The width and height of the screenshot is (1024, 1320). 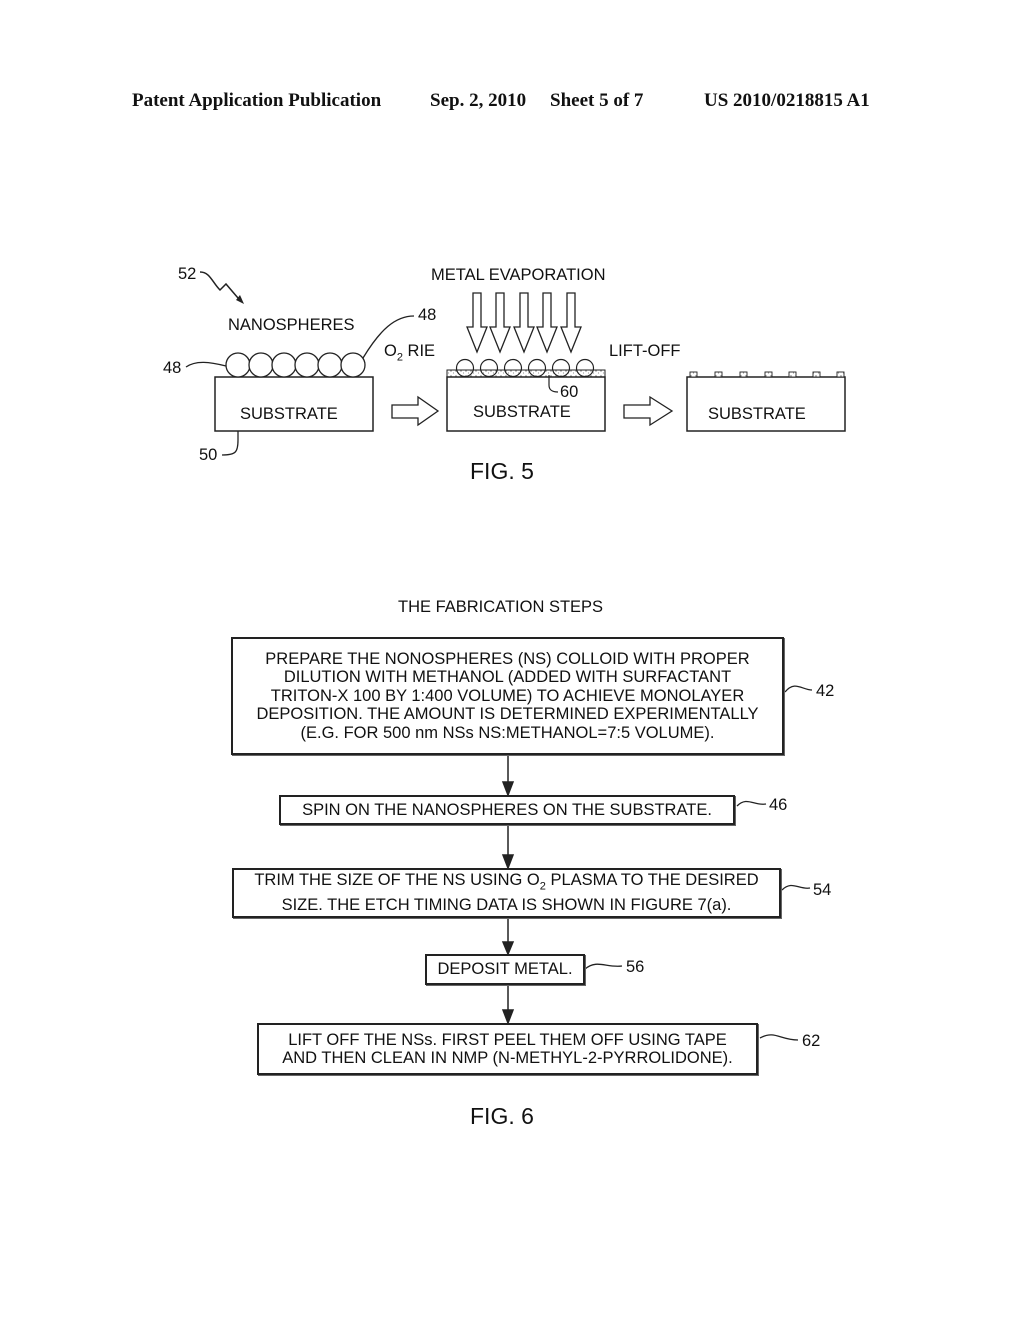 I want to click on ref-46: 46, so click(x=778, y=805).